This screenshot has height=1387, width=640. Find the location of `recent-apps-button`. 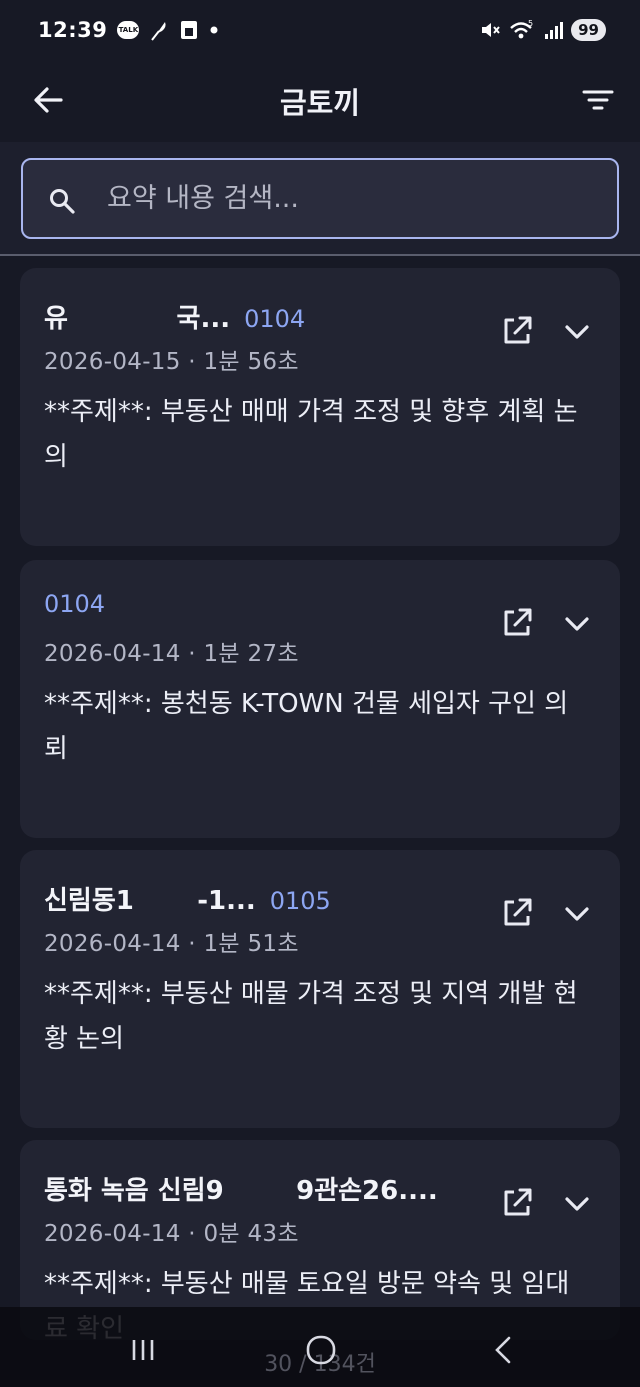

recent-apps-button is located at coordinates (143, 1350).